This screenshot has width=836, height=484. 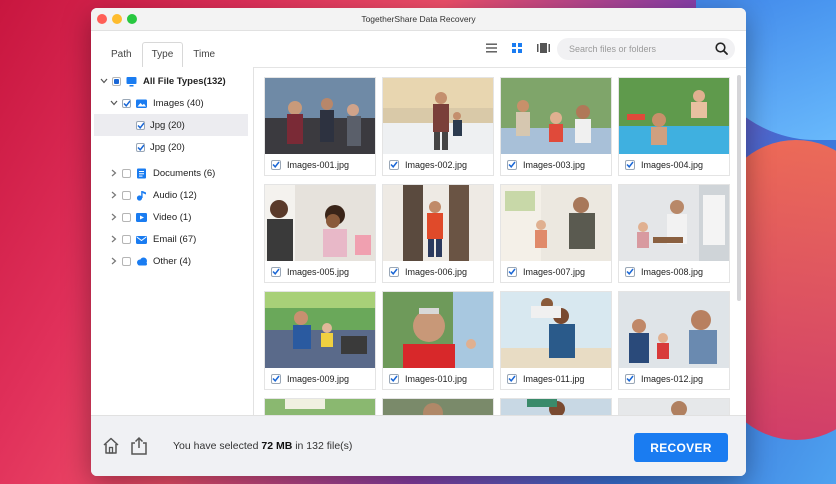 I want to click on file-card: Images-011.jpg, so click(x=556, y=340).